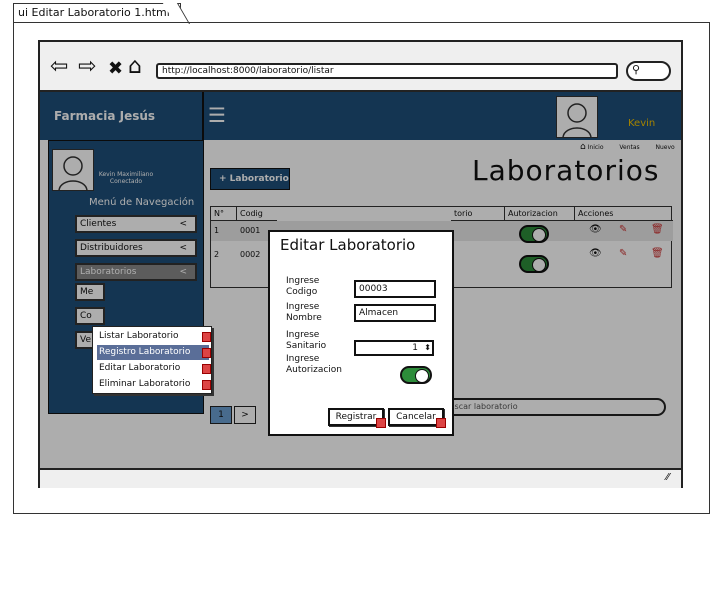  Describe the element at coordinates (94, 12) in the screenshot. I see `window-title: ui Editar Laboratorio 1.html` at that location.